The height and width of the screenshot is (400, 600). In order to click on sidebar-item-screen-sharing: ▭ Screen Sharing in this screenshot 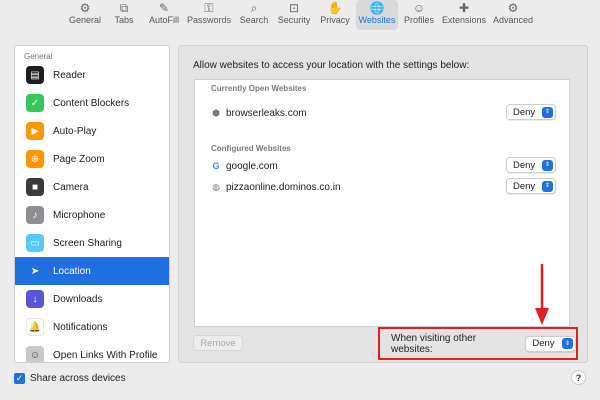, I will do `click(92, 243)`.